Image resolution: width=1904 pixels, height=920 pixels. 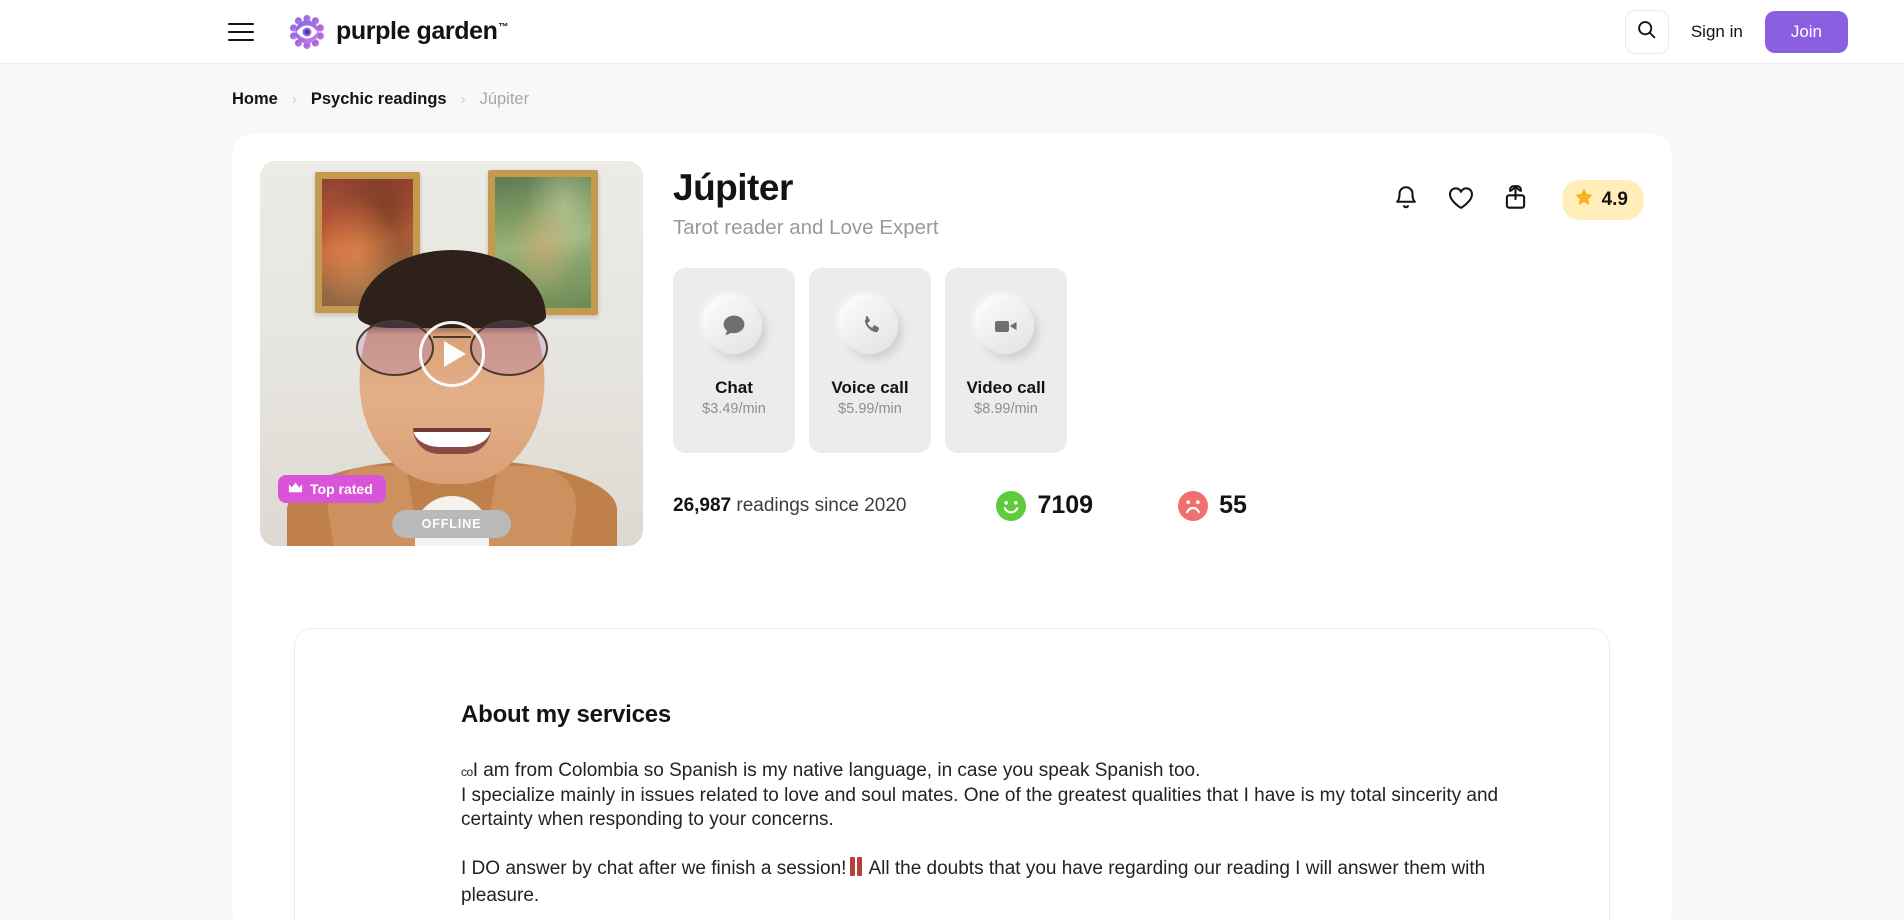 I want to click on trademark-symbol: ™, so click(x=503, y=27).